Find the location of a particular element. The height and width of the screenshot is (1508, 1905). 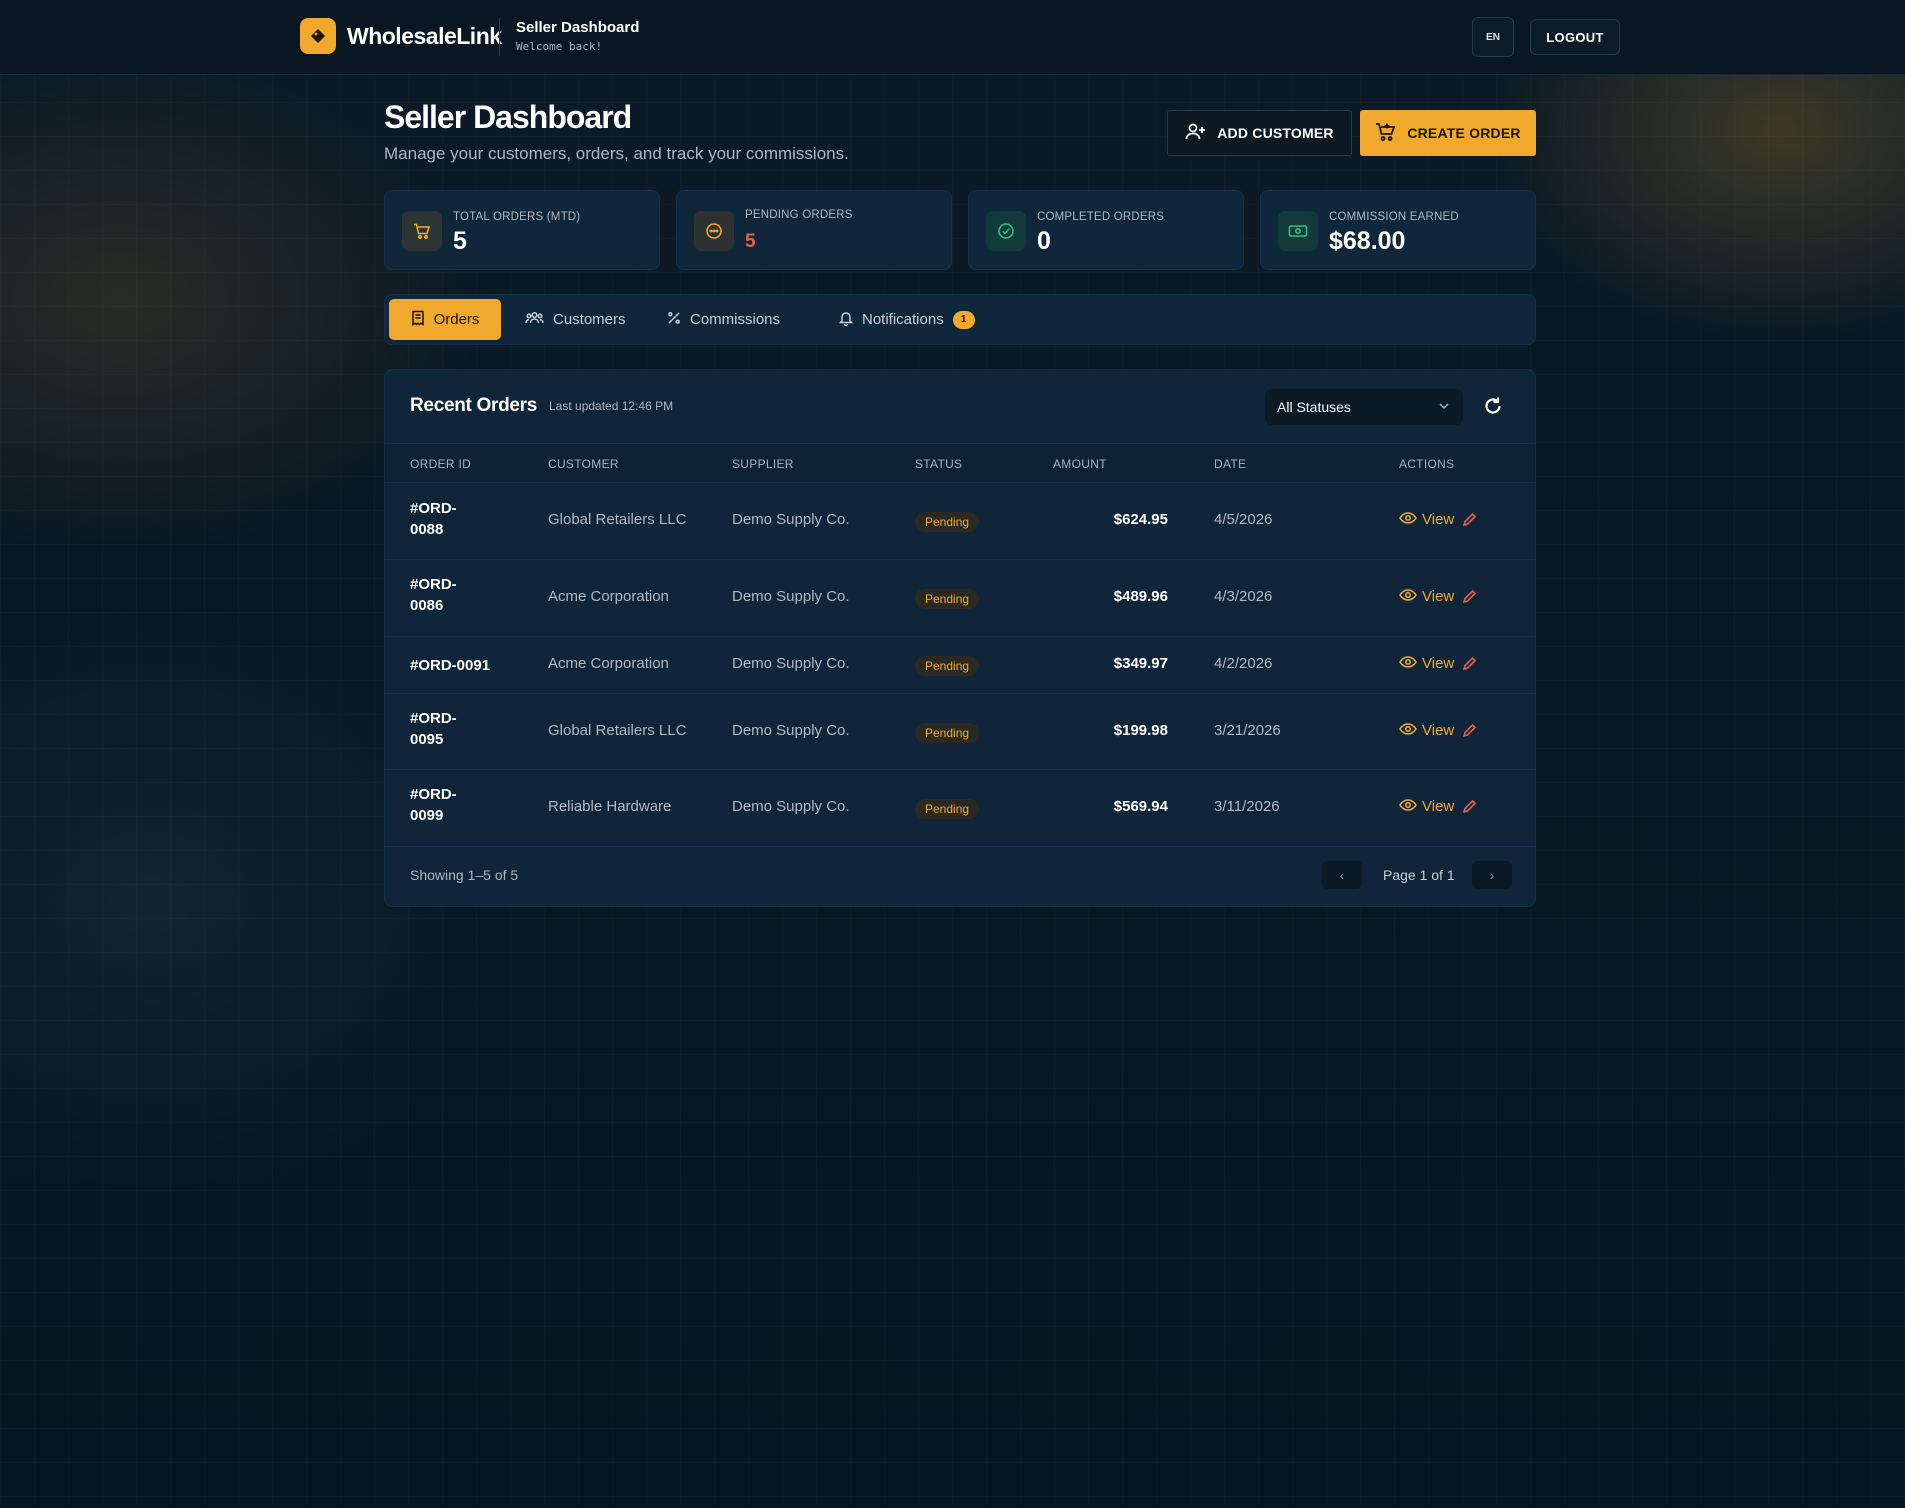

cart-icon is located at coordinates (422, 231).